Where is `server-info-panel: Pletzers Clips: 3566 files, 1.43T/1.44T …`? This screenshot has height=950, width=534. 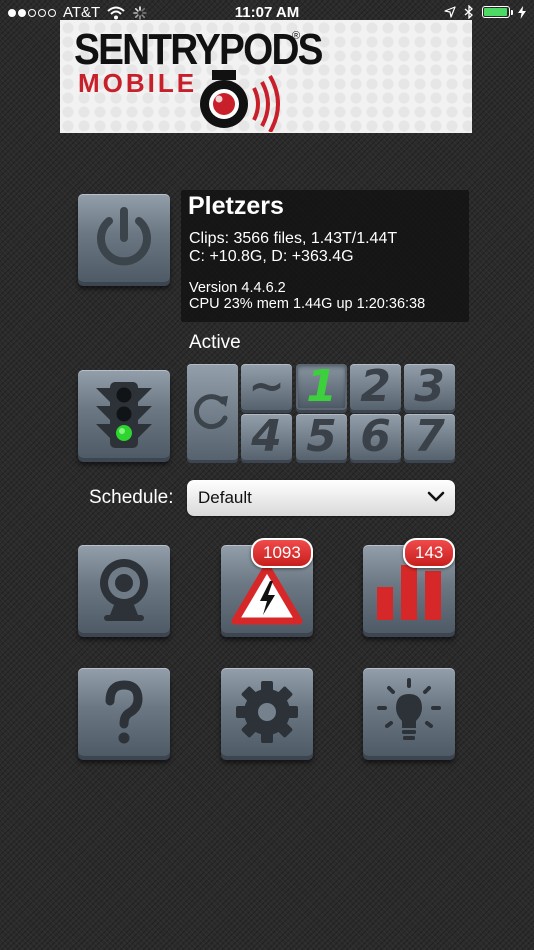 server-info-panel: Pletzers Clips: 3566 files, 1.43T/1.44T … is located at coordinates (325, 256).